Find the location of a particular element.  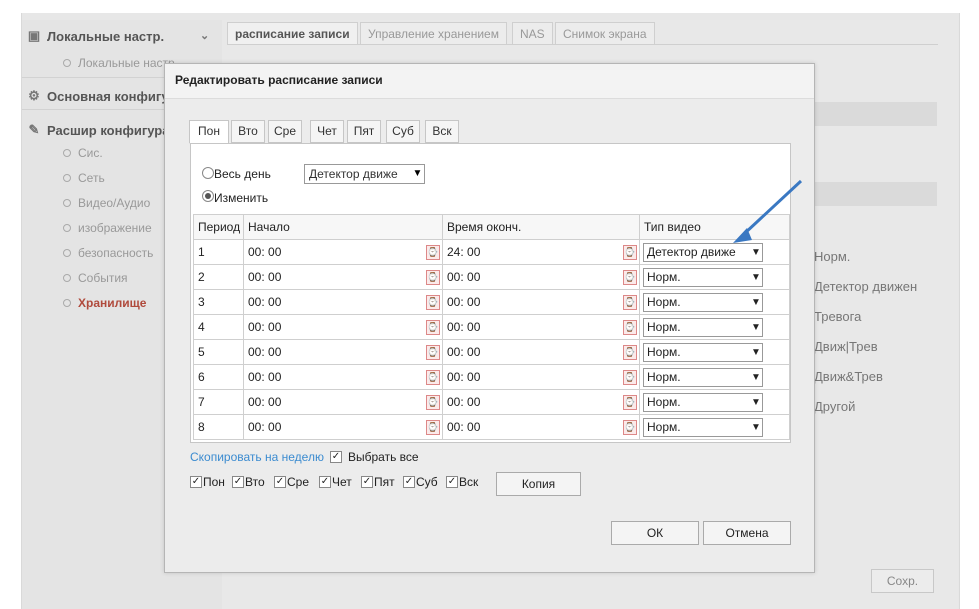

copy-to-week-link: Скопировать на неделю is located at coordinates (257, 457).